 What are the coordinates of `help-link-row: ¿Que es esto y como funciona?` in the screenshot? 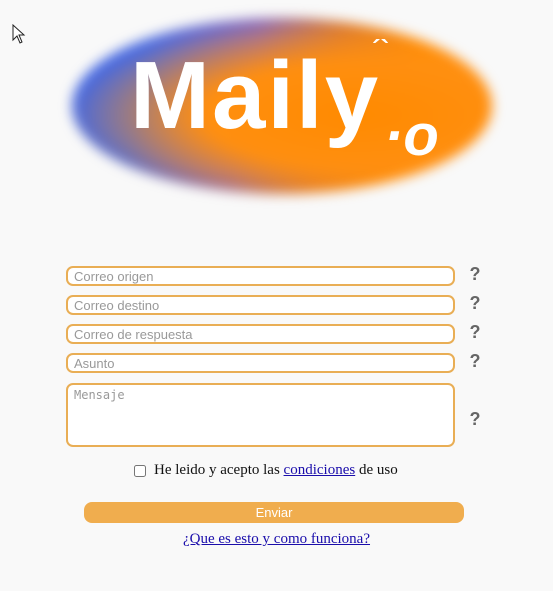 It's located at (276, 539).